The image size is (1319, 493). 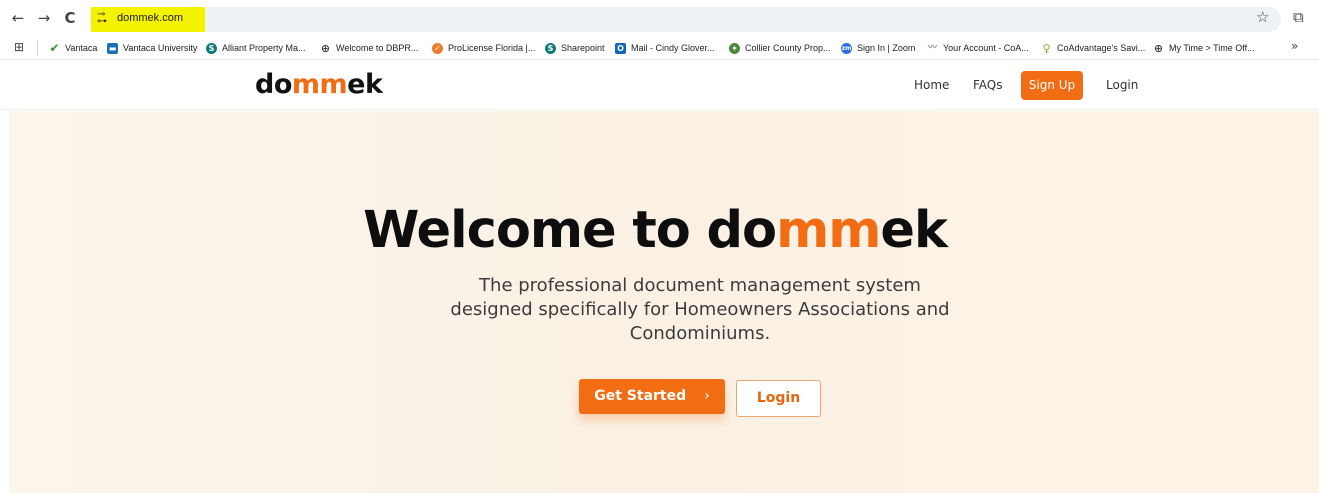 I want to click on get-started-label: Get Started, so click(x=640, y=396).